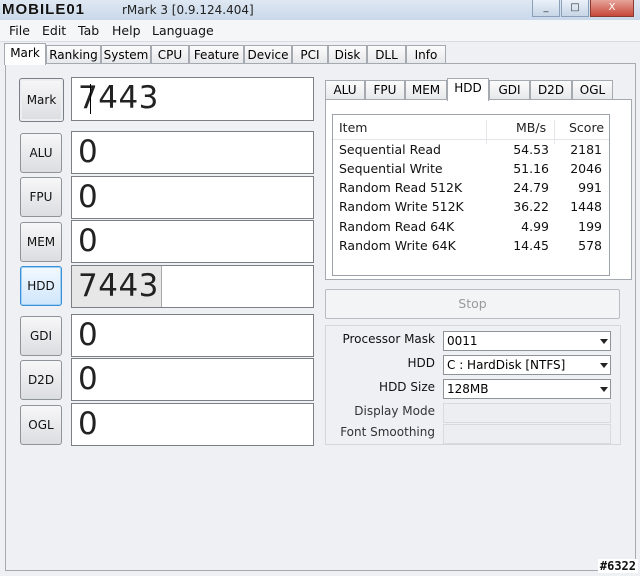 Image resolution: width=640 pixels, height=576 pixels. I want to click on ogl-button: OGL, so click(41, 425).